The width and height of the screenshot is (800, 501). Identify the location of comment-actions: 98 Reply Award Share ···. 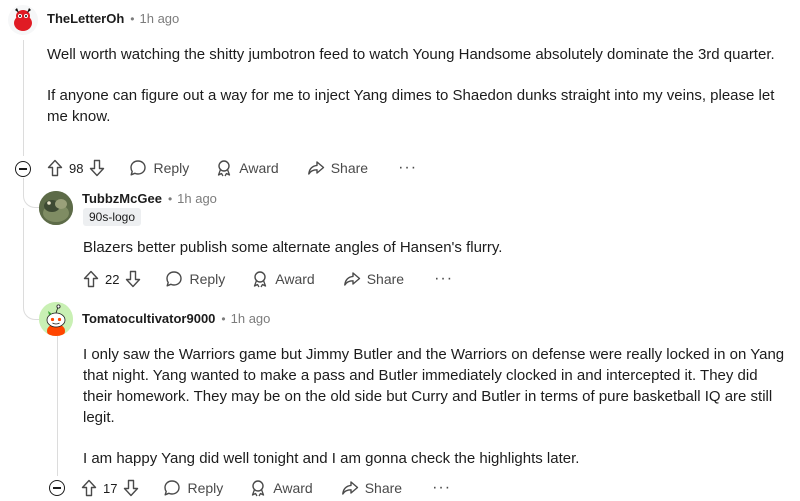
(232, 168).